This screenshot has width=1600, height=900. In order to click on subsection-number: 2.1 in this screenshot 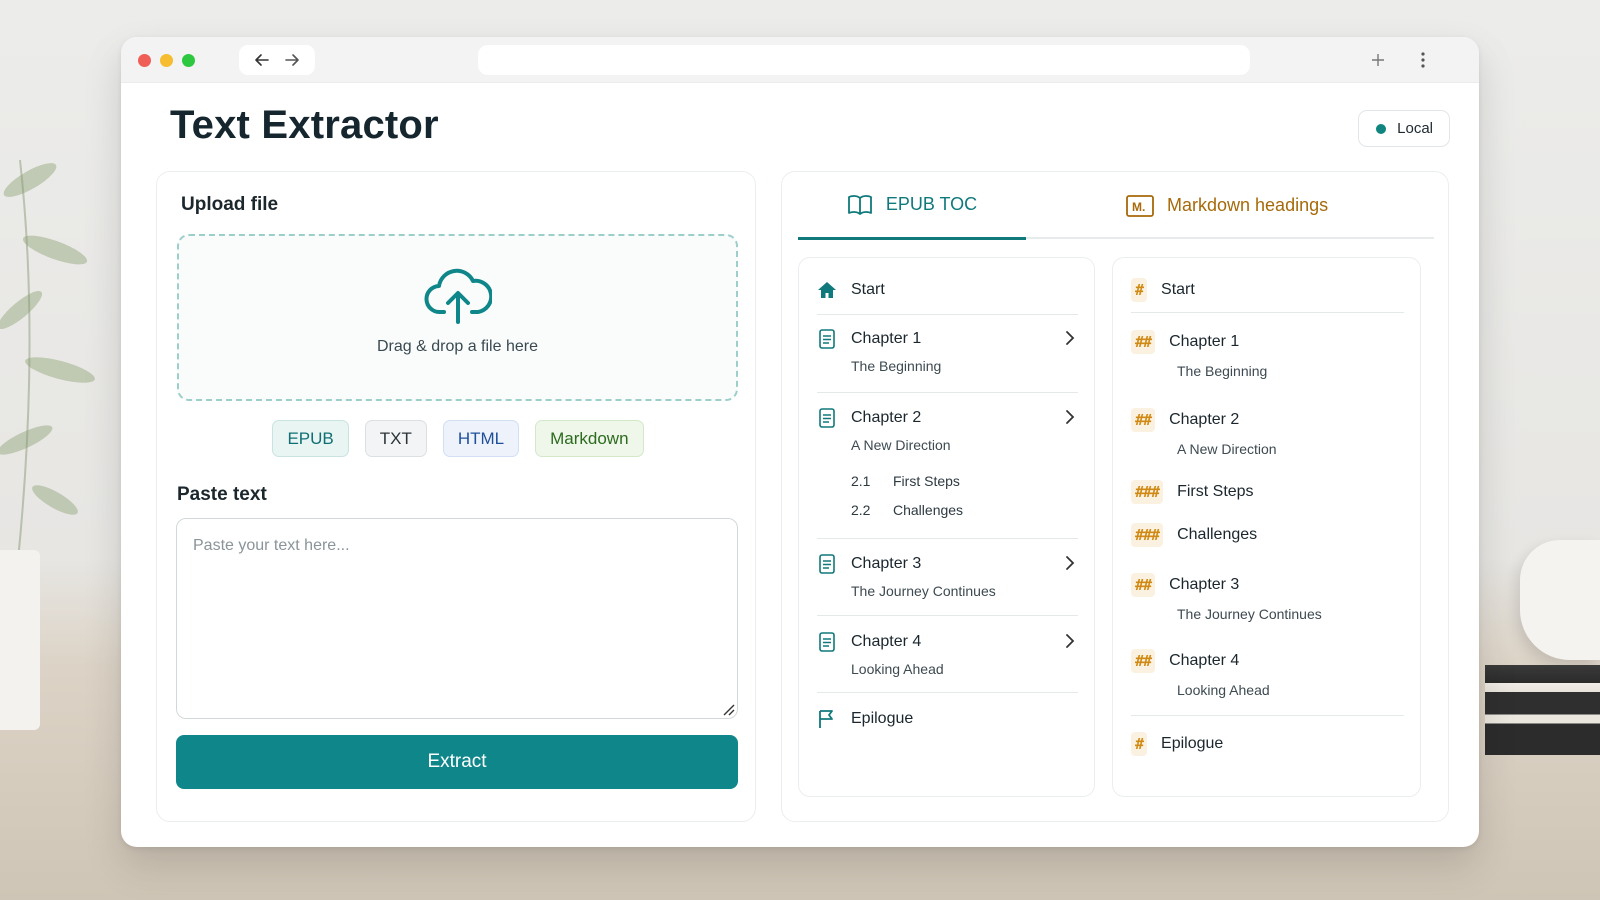, I will do `click(861, 481)`.